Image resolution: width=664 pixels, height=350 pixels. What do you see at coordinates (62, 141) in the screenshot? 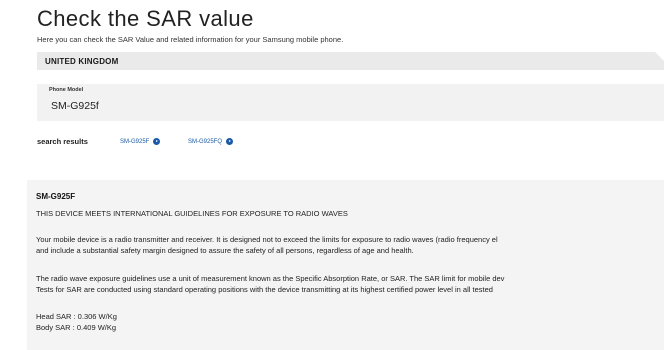
I see `search-results-label: search results` at bounding box center [62, 141].